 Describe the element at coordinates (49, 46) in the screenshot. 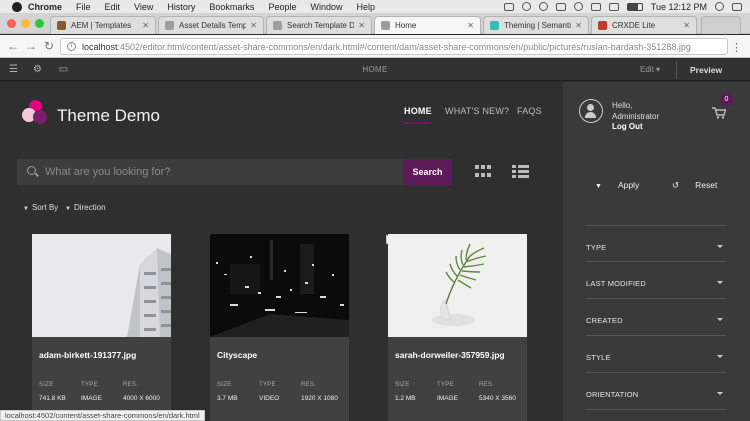

I see `reload-icon: ↻` at that location.